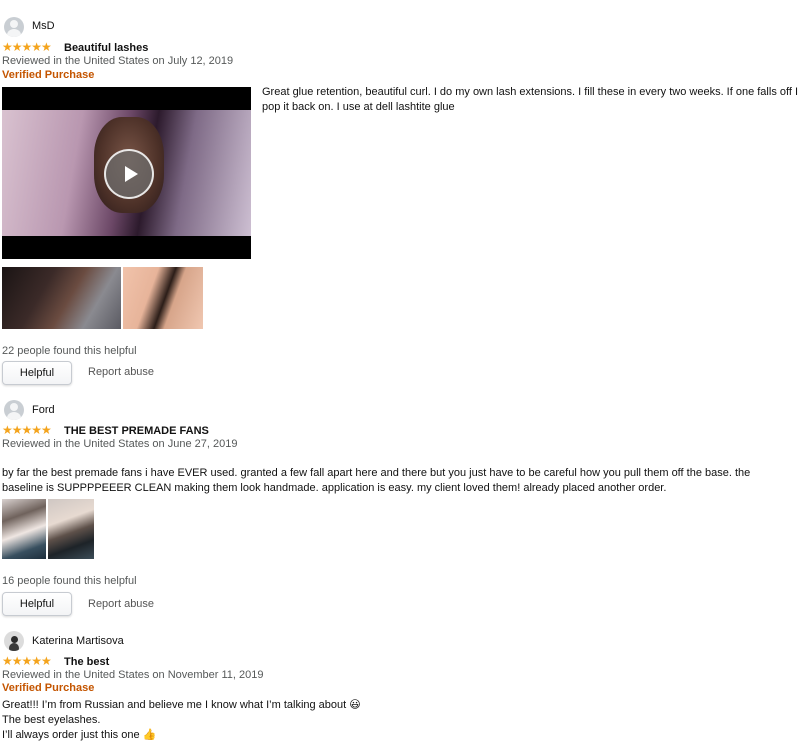 The width and height of the screenshot is (800, 743). I want to click on reviewer-name: Ford, so click(43, 410).